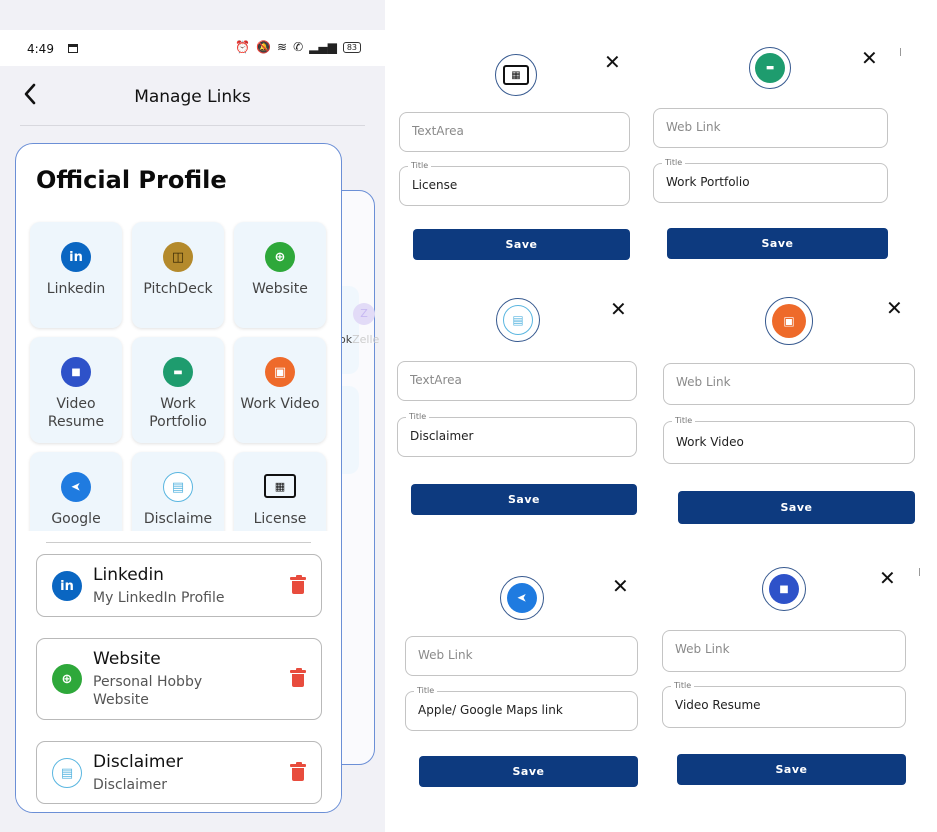 This screenshot has height=832, width=937. What do you see at coordinates (131, 180) in the screenshot?
I see `profile-card-title: Official Profile` at bounding box center [131, 180].